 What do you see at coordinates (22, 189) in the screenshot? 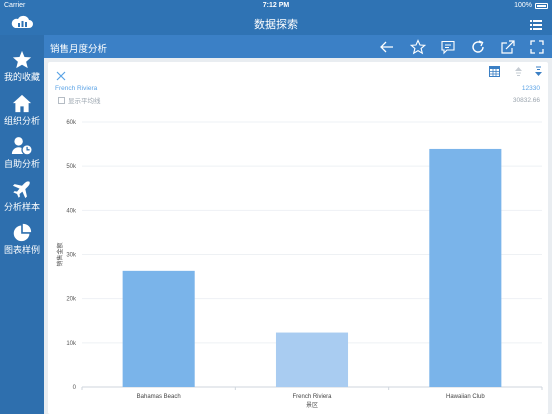
I see `airplane-icon` at bounding box center [22, 189].